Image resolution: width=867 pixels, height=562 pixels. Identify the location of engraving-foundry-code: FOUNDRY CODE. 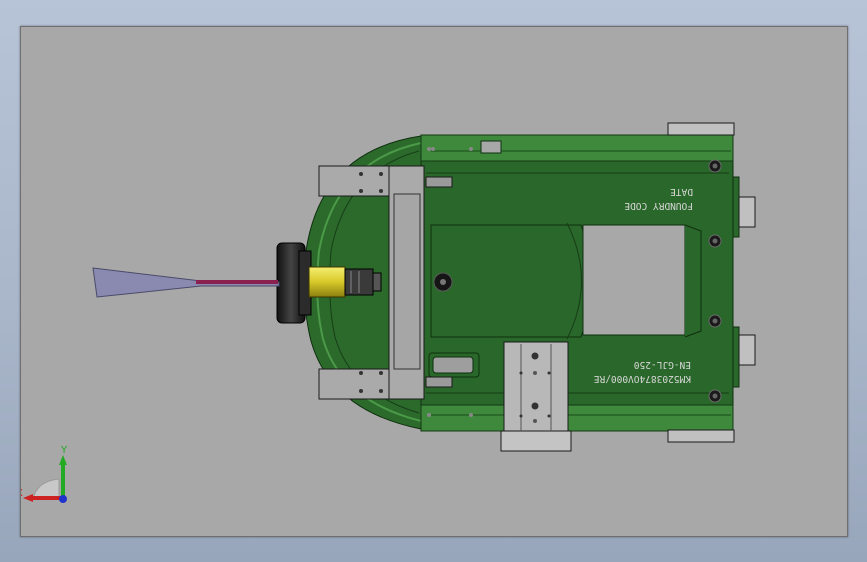
(658, 205).